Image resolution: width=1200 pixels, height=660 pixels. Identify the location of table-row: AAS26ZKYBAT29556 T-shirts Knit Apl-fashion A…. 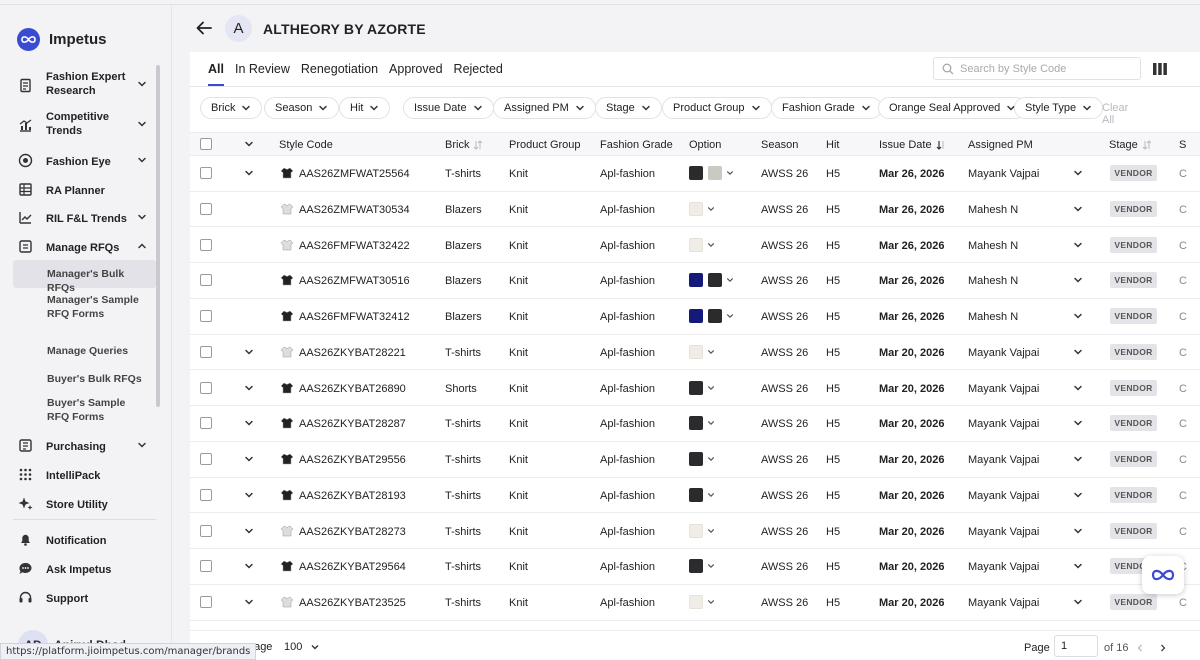
(695, 460).